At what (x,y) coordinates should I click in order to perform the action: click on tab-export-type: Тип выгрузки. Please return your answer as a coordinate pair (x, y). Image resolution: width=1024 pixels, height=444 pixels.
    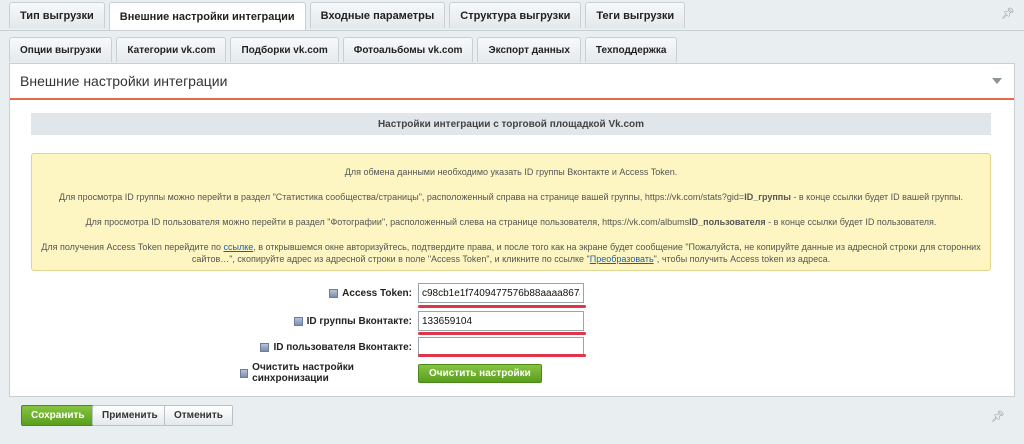
    Looking at the image, I should click on (57, 15).